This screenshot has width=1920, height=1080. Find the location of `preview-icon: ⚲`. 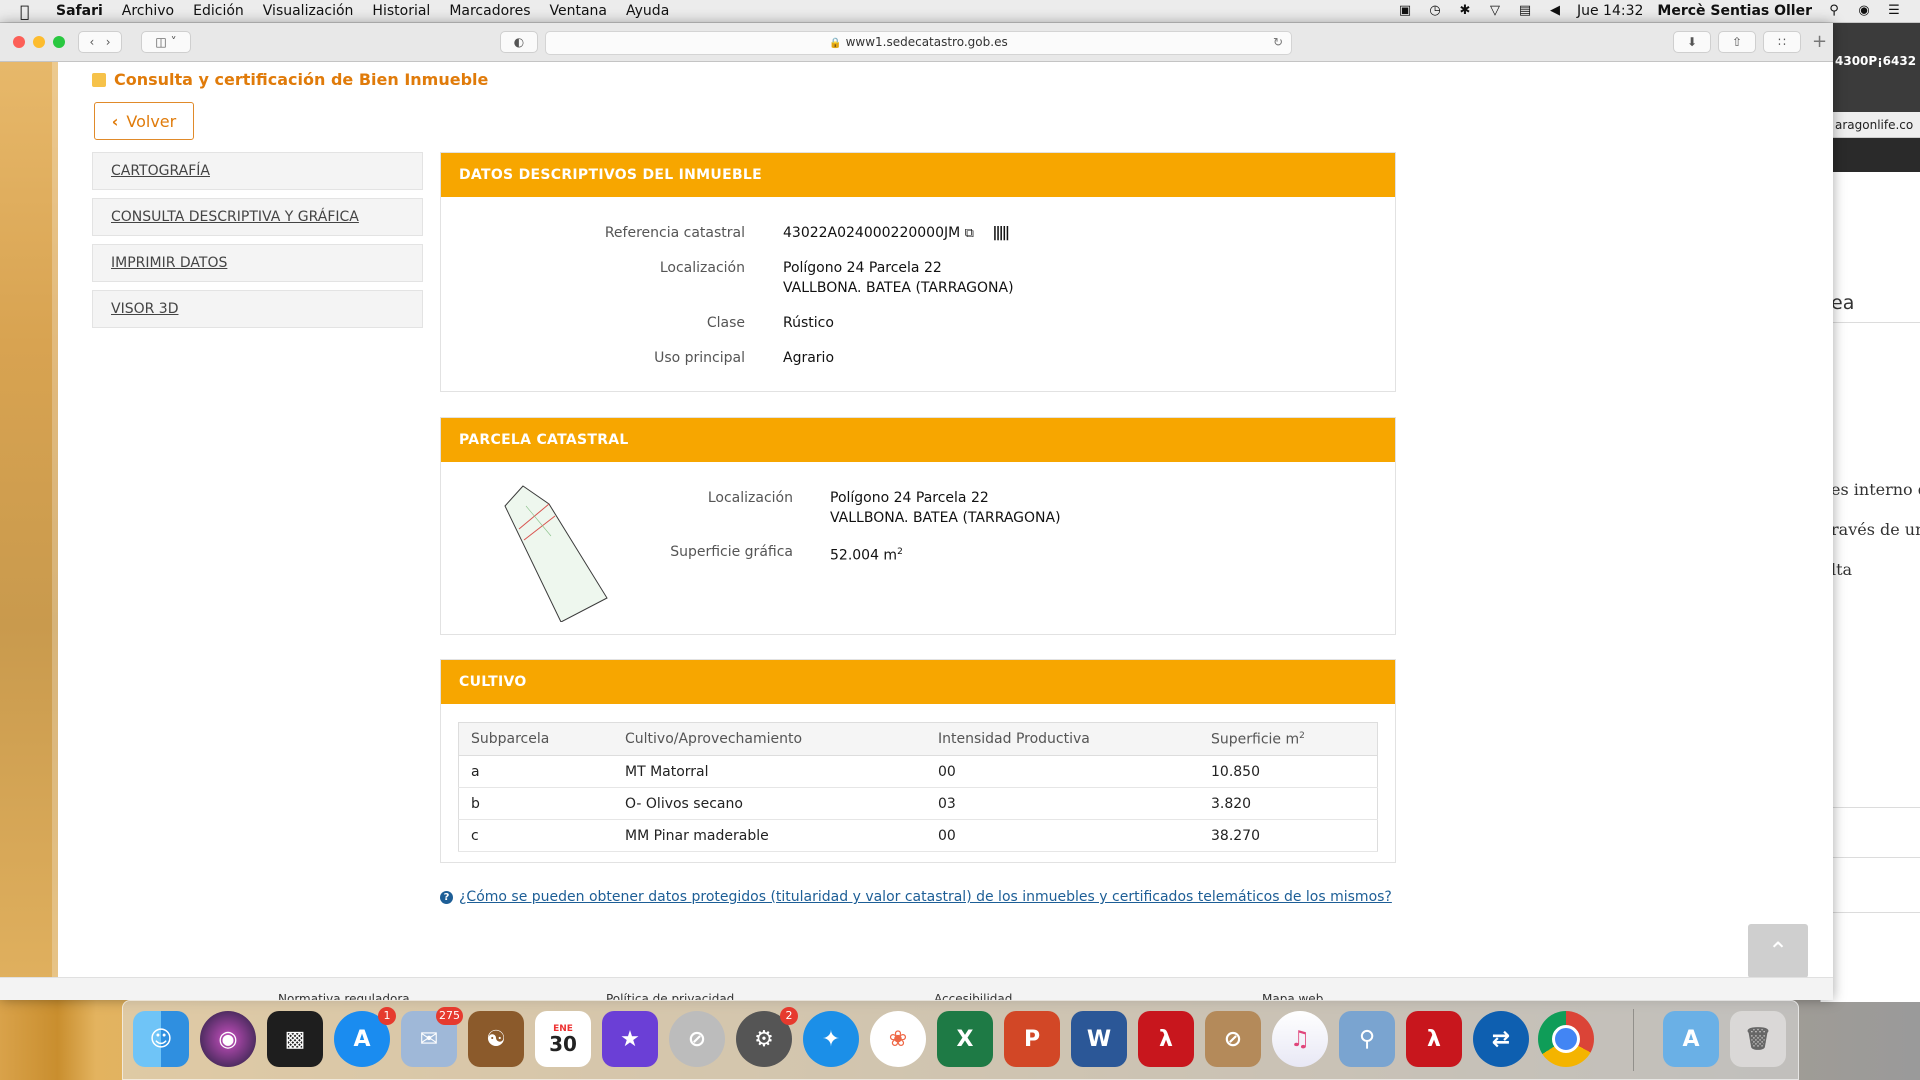

preview-icon: ⚲ is located at coordinates (1367, 1039).